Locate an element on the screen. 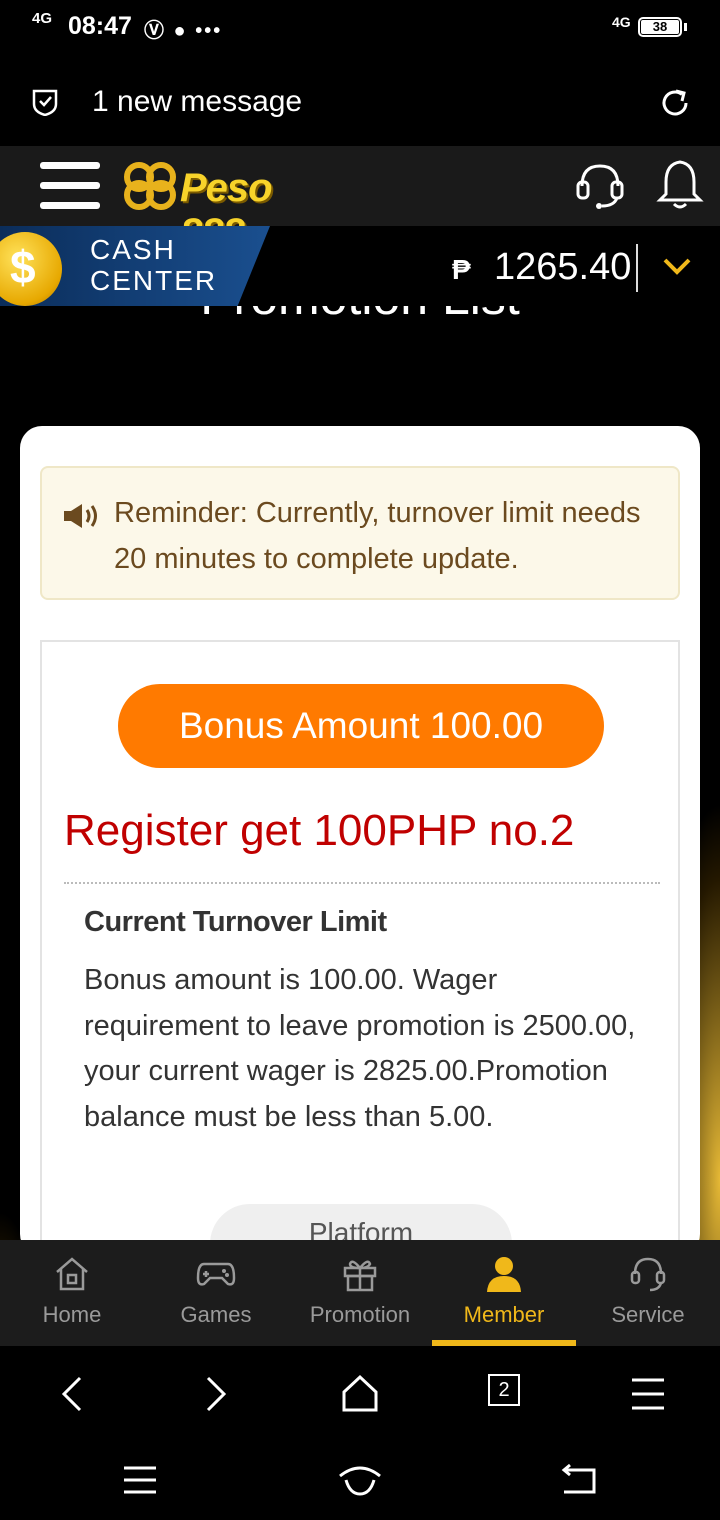  site-header: Peso 888 is located at coordinates (360, 200).